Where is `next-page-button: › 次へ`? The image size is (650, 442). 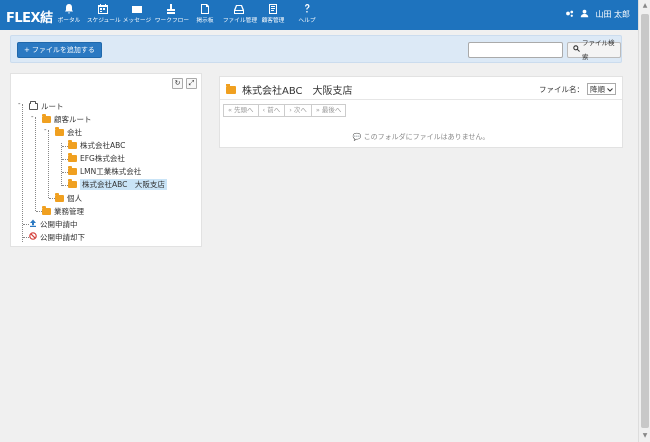
next-page-button: › 次へ is located at coordinates (298, 110).